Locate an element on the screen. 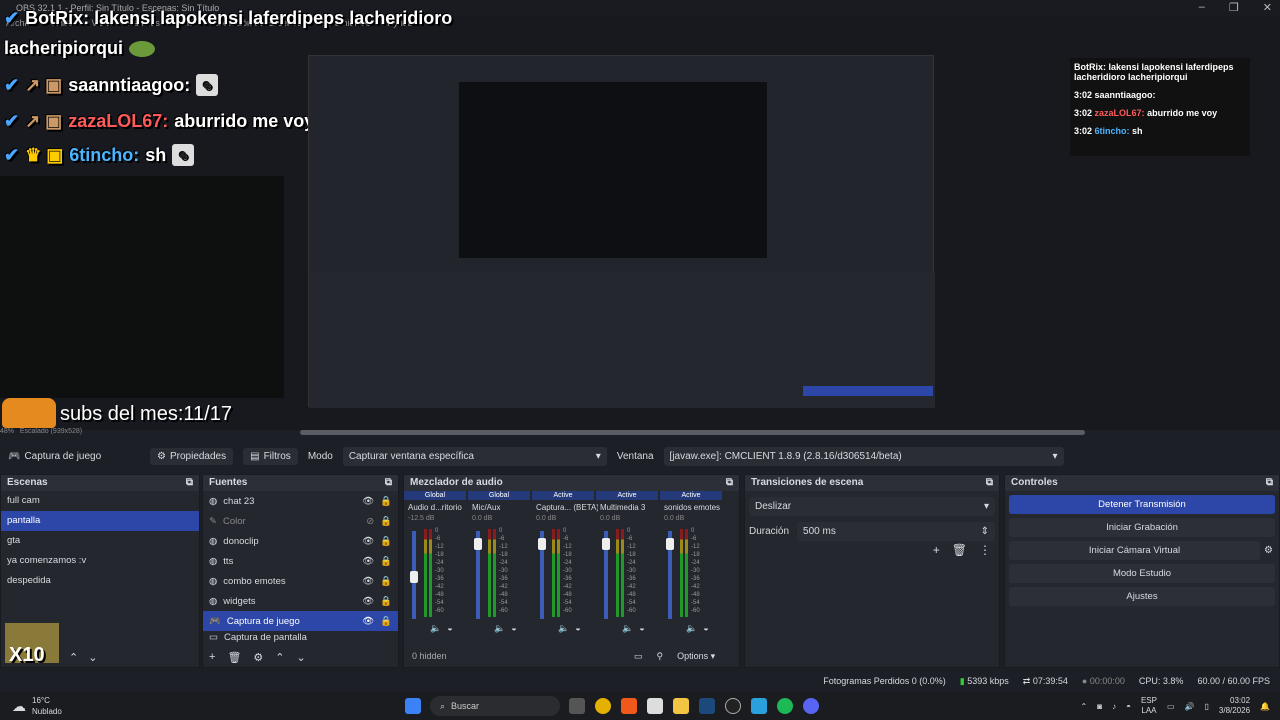 This screenshot has height=720, width=1280. store-icon is located at coordinates (655, 706).